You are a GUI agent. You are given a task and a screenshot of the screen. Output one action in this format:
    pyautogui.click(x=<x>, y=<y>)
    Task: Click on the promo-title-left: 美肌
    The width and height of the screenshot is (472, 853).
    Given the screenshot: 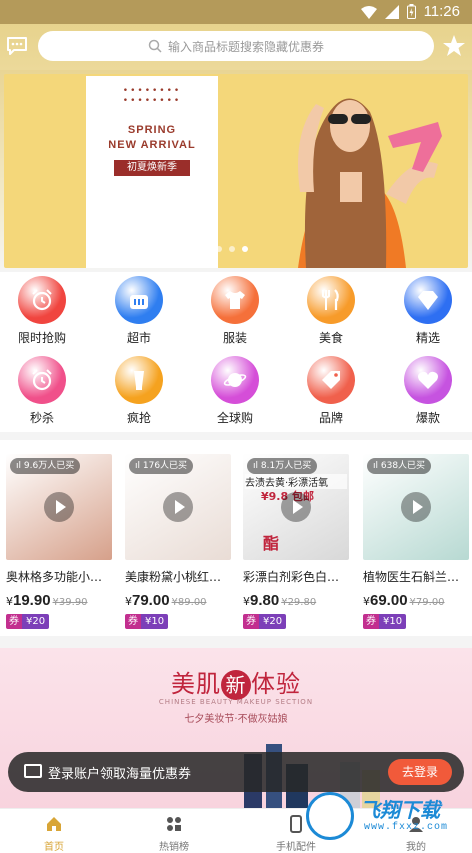 What is the action you would take?
    pyautogui.click(x=196, y=684)
    